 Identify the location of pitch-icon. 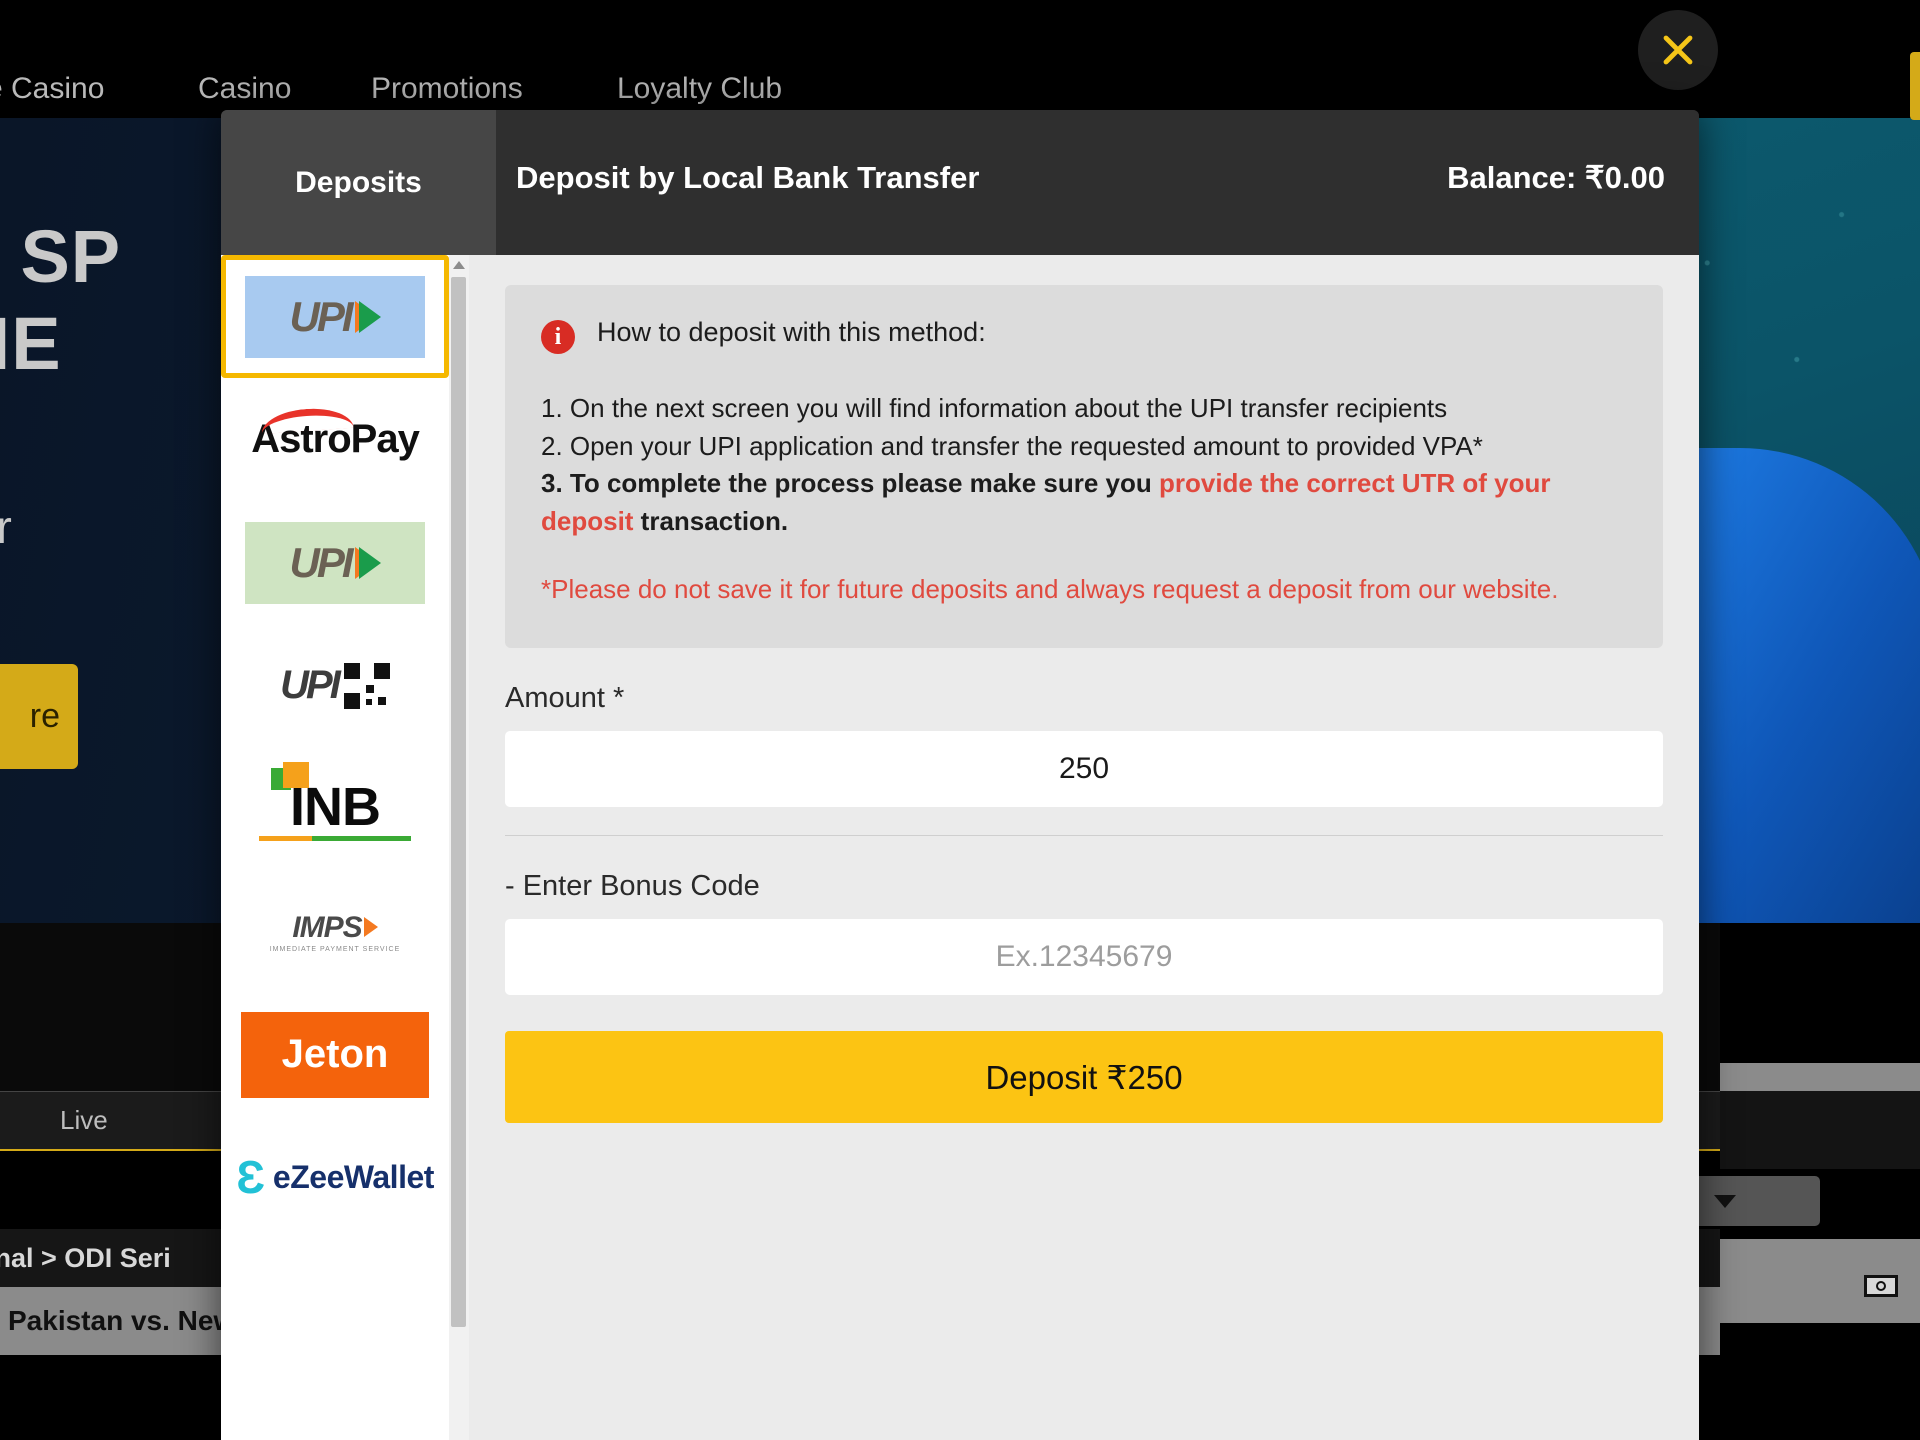
(1881, 1286).